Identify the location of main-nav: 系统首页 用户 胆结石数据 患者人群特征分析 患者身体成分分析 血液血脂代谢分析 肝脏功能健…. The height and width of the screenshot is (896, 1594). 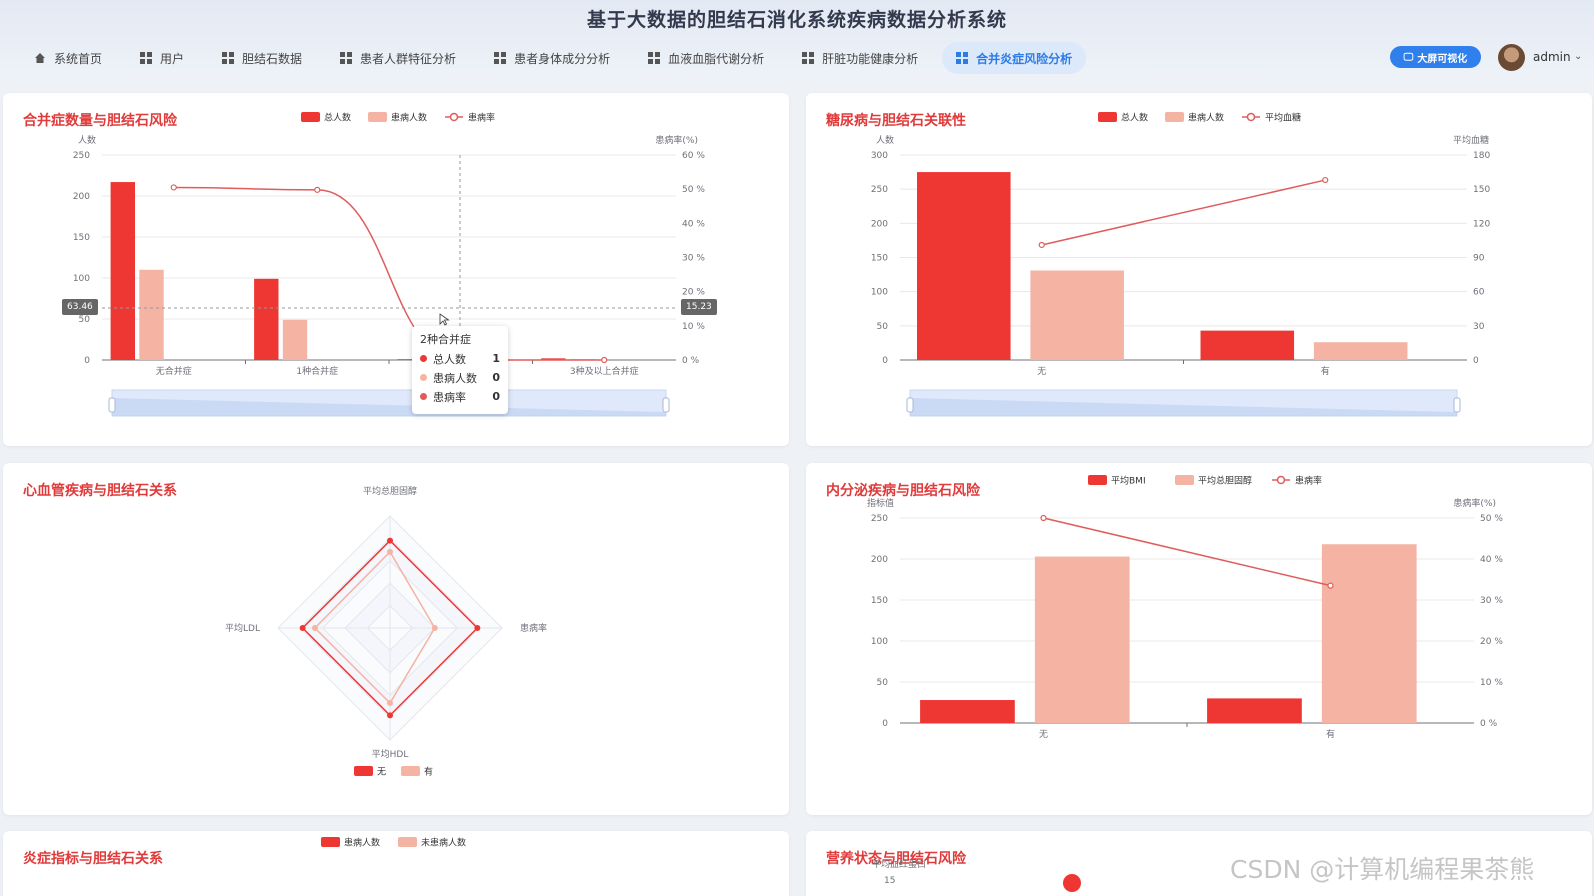
(558, 58).